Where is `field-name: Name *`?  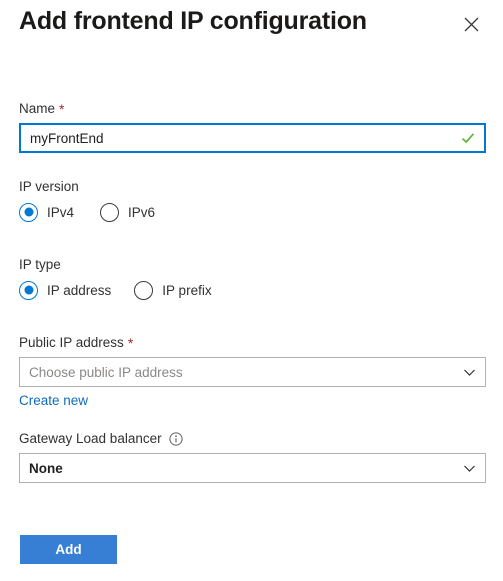 field-name: Name * is located at coordinates (252, 126).